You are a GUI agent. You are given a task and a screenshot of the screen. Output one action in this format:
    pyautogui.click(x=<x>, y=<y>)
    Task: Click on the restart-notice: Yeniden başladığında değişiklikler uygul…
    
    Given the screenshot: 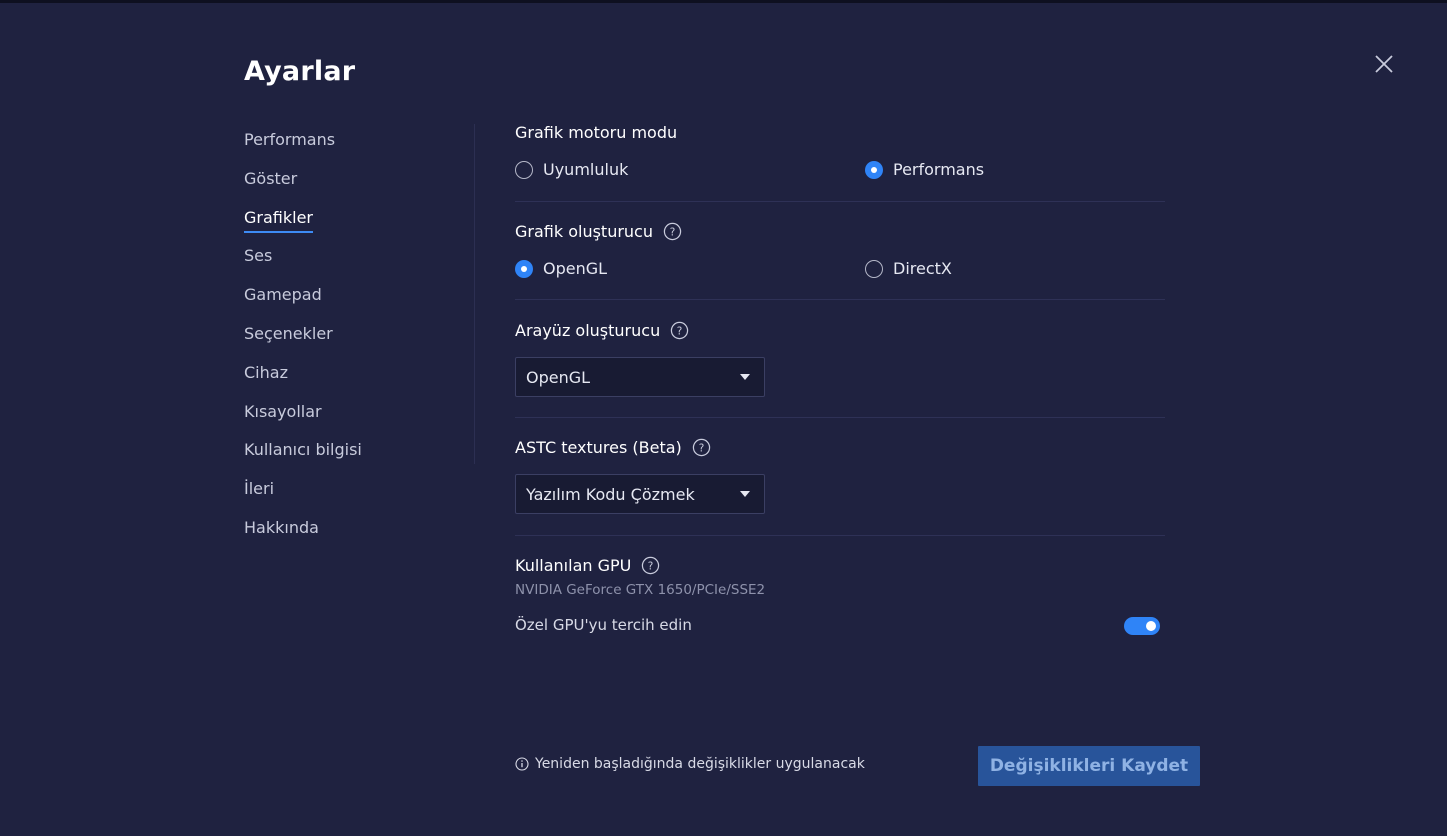 What is the action you would take?
    pyautogui.click(x=690, y=764)
    